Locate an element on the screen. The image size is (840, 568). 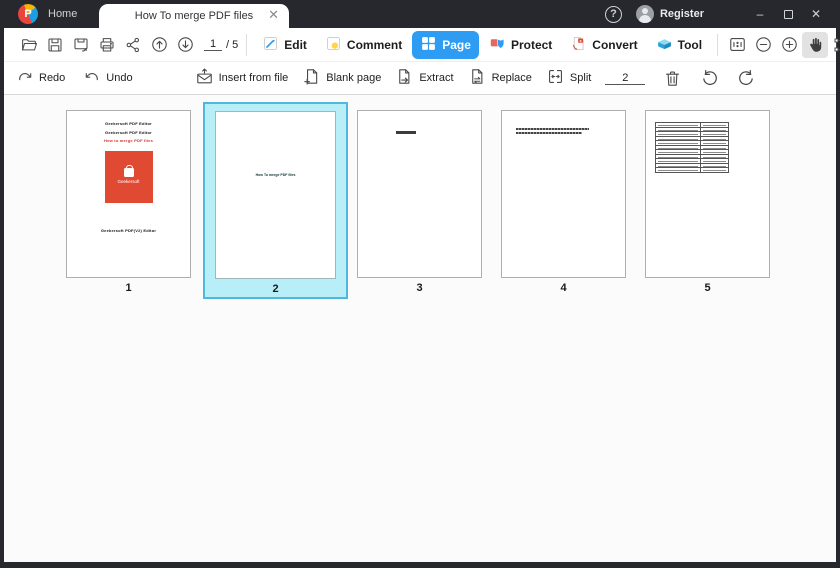
document-tab: How To merge PDF files ✕ is located at coordinates (194, 16).